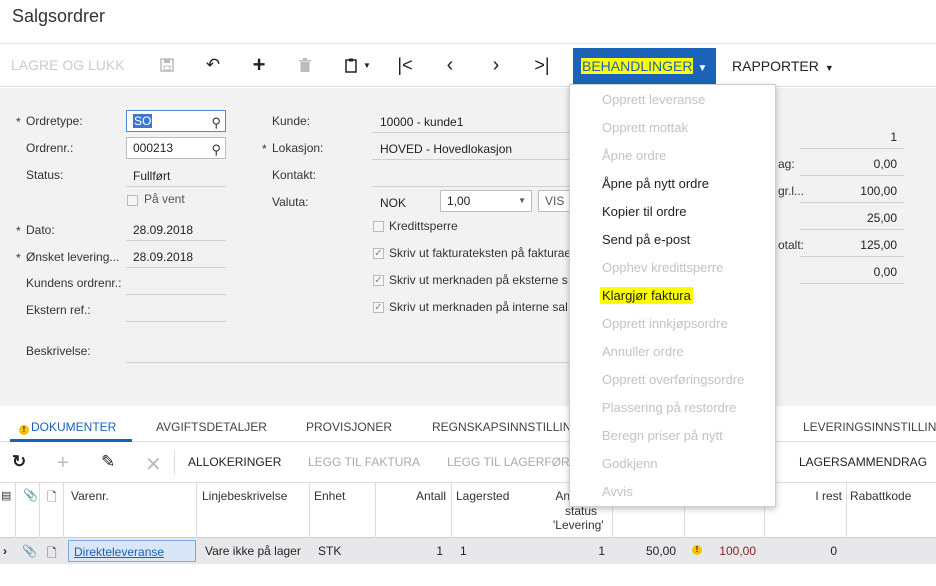  Describe the element at coordinates (630, 463) in the screenshot. I see `menu-item-godkjenn: Godkjenn` at that location.